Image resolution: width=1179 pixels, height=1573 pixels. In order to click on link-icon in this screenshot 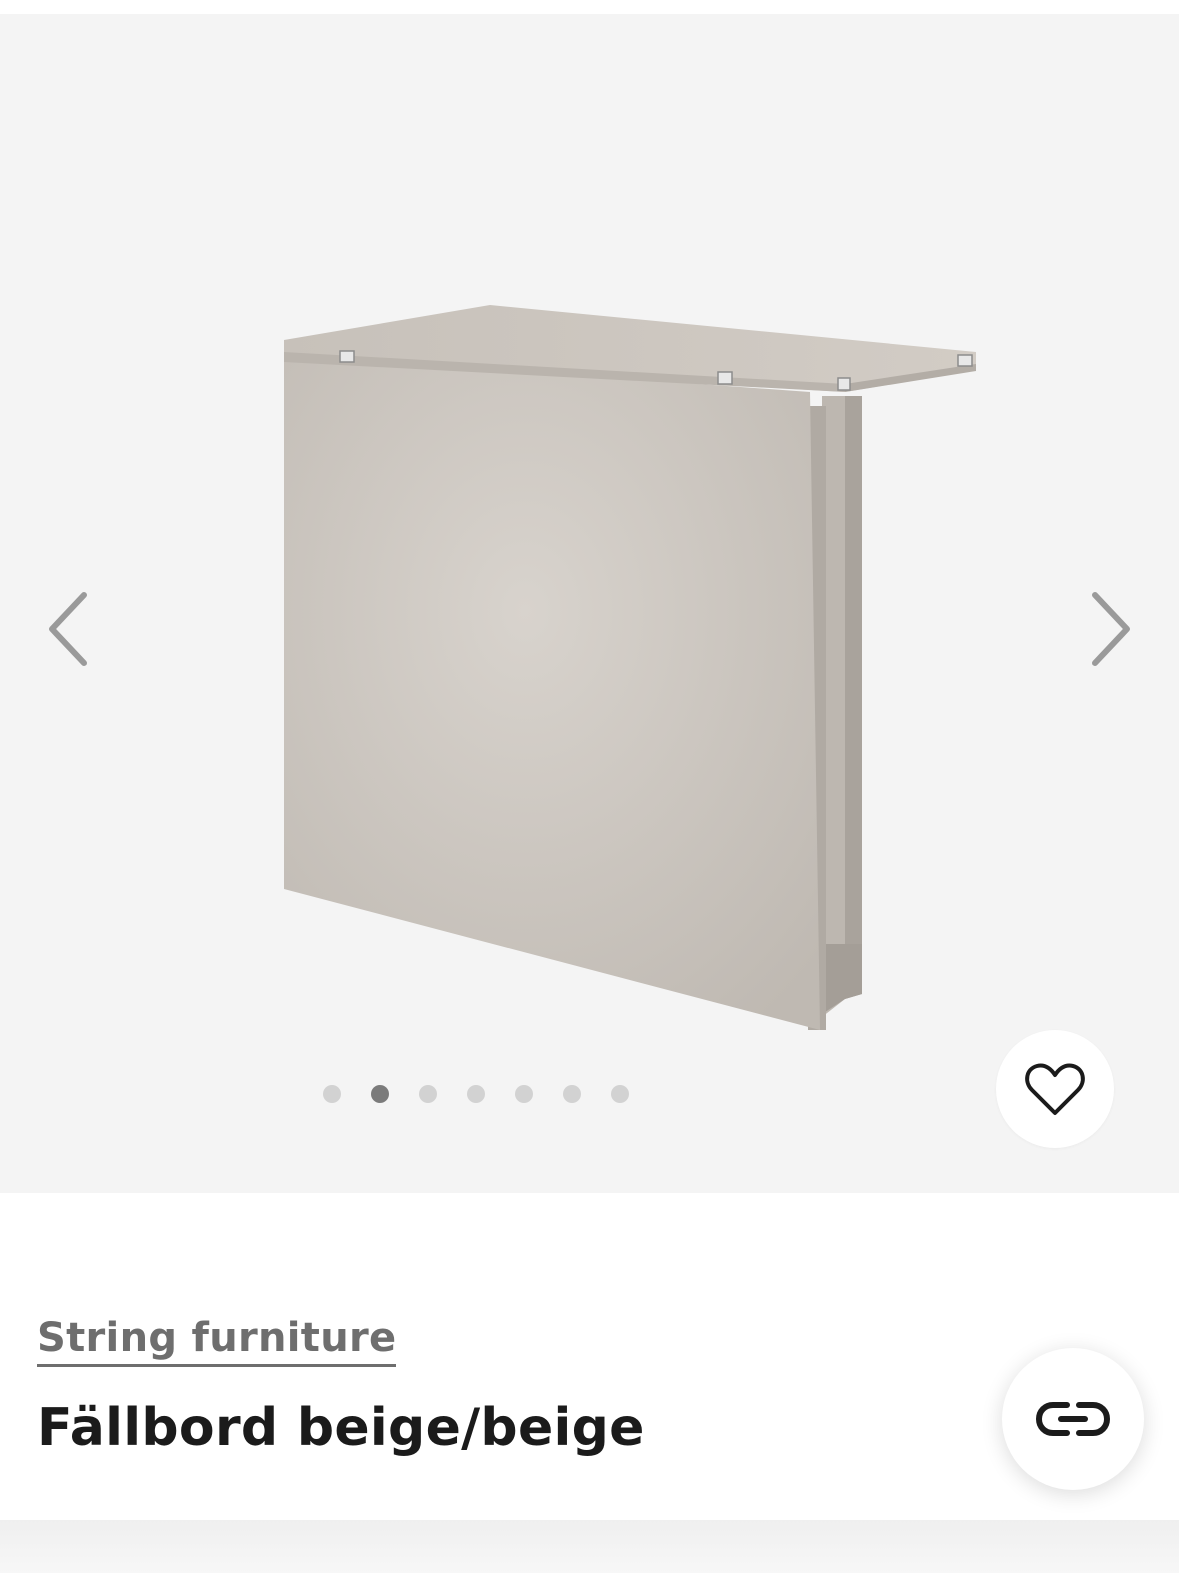, I will do `click(1073, 1419)`.